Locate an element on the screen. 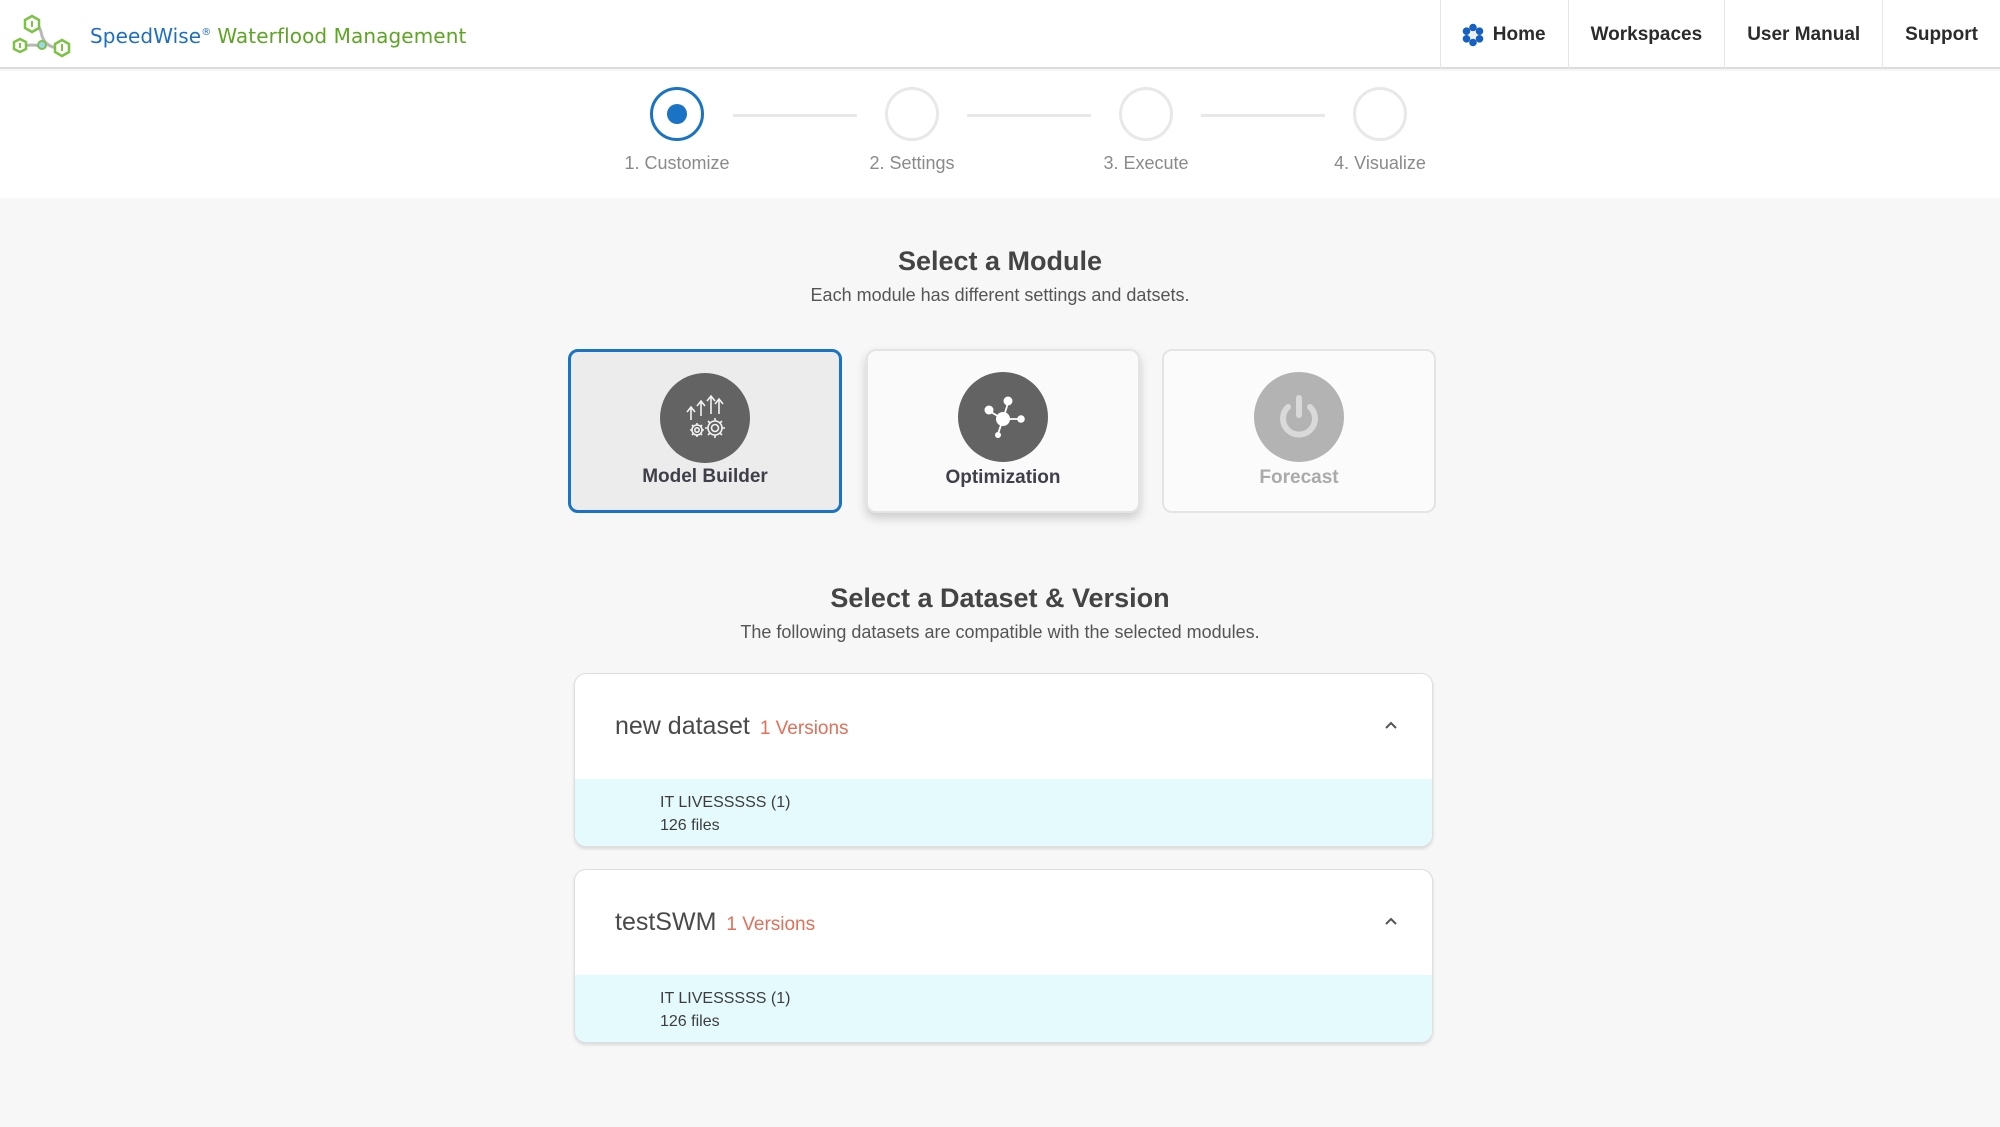 This screenshot has height=1127, width=2000. step-label: 4. Visualize is located at coordinates (1380, 163).